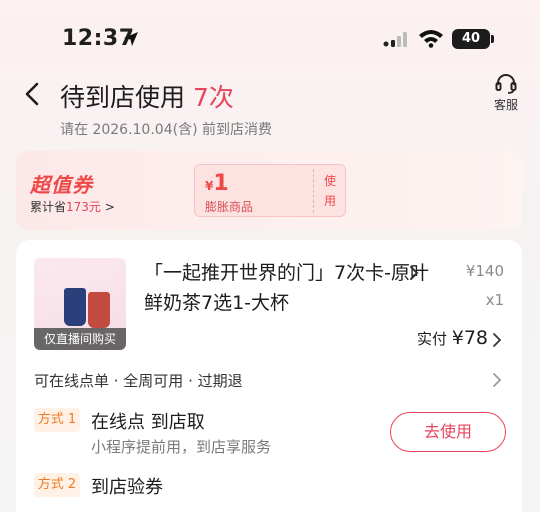 The image size is (540, 512). I want to click on coupon-banner: 超值券 累计省173元 > ¥1 膨胀商品 使用, so click(269, 190).